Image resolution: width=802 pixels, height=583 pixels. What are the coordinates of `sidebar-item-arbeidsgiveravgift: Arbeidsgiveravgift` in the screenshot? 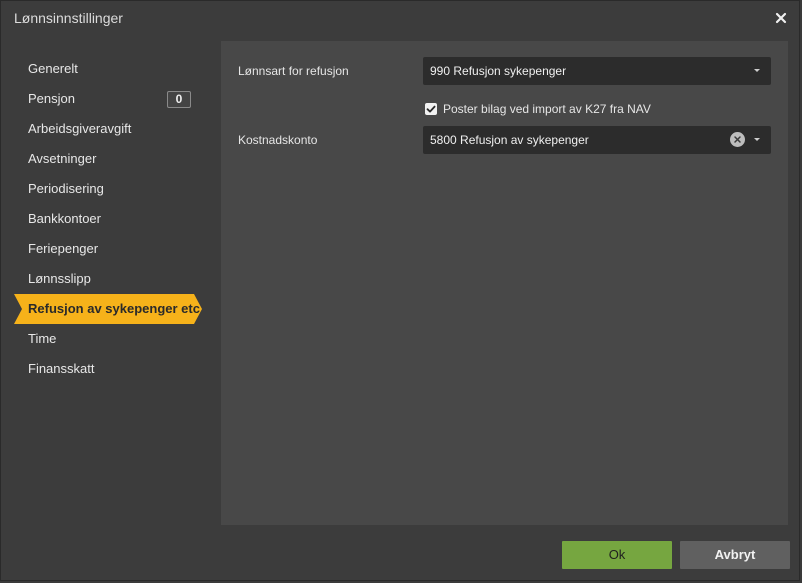 It's located at (111, 129).